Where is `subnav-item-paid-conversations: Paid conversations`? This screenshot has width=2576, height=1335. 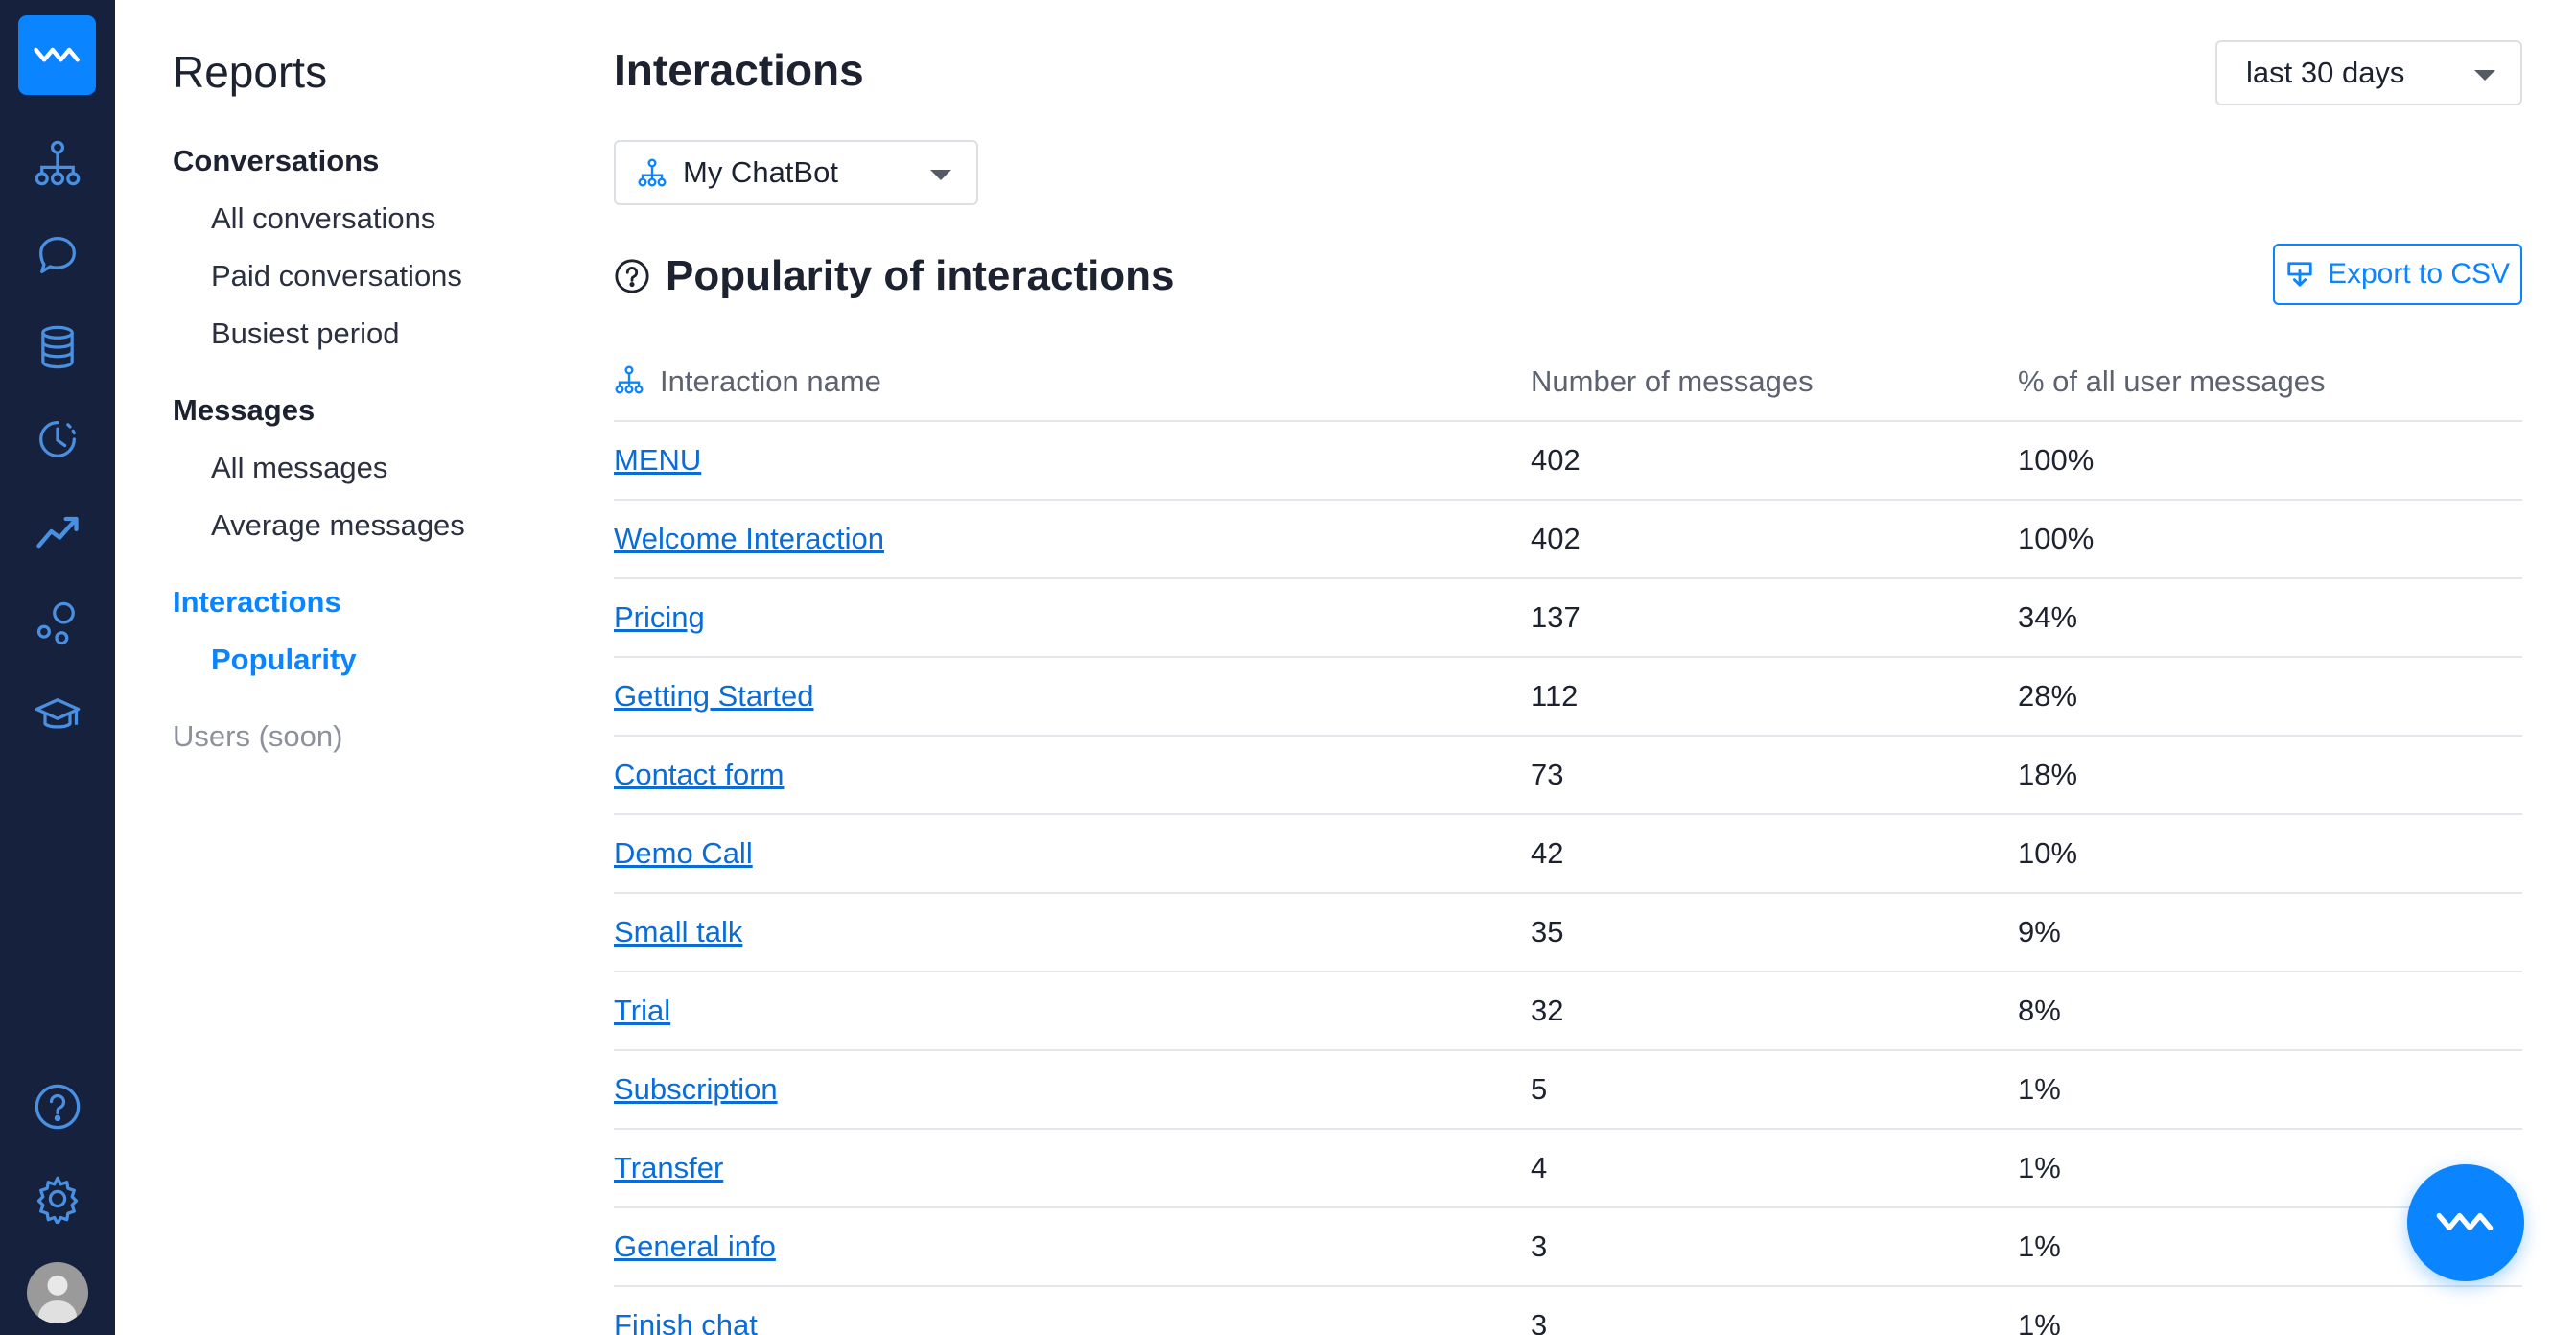 subnav-item-paid-conversations: Paid conversations is located at coordinates (336, 276).